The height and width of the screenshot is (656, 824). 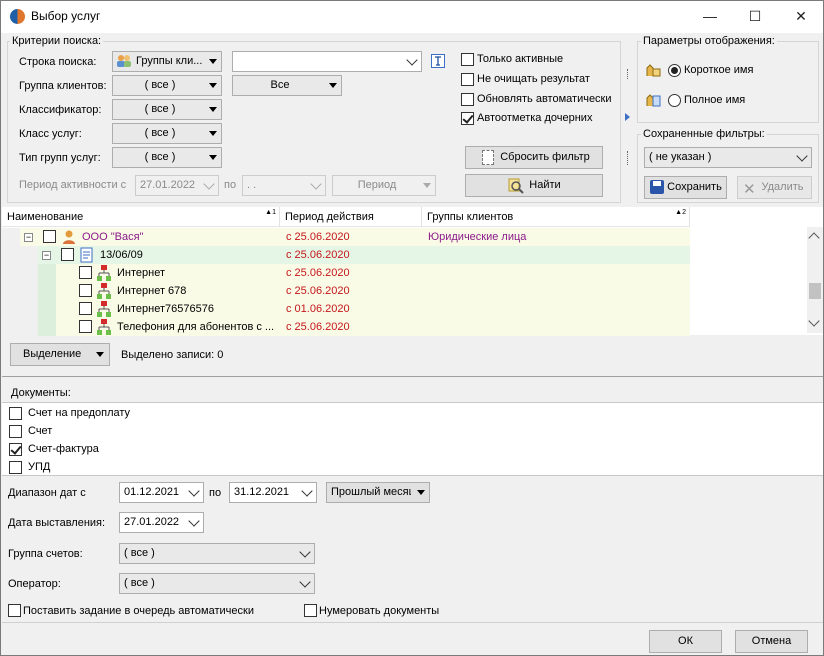 I want to click on full-name-radio, so click(x=674, y=100).